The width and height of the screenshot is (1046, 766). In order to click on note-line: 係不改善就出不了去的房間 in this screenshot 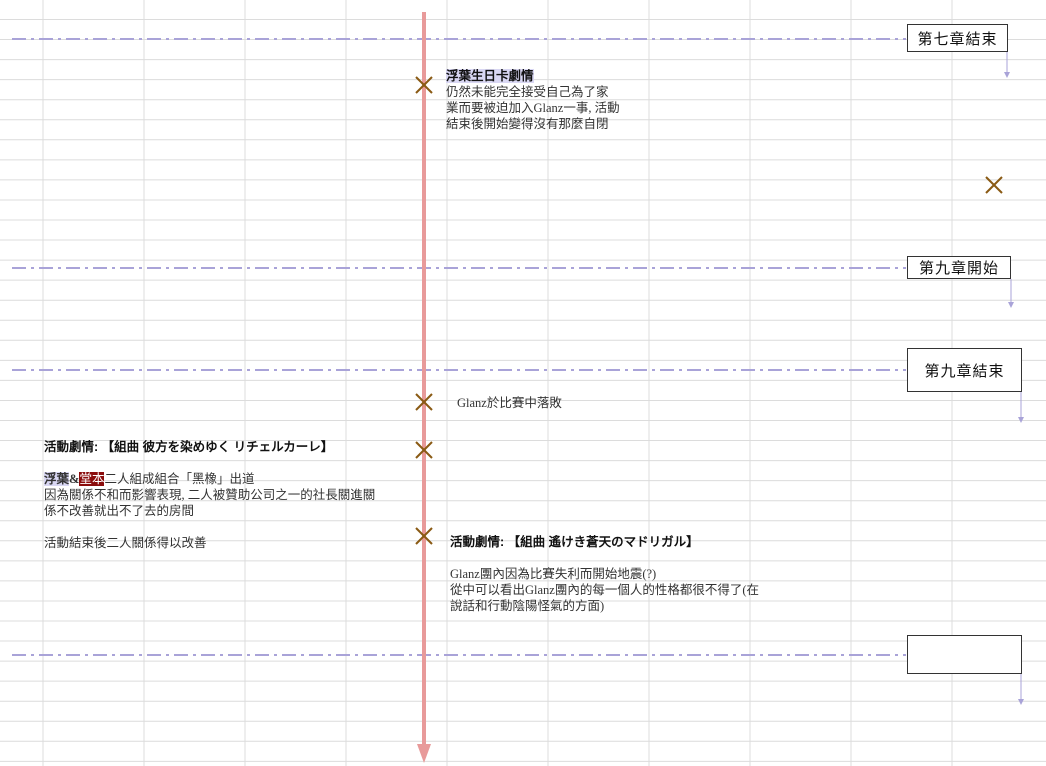, I will do `click(119, 511)`.